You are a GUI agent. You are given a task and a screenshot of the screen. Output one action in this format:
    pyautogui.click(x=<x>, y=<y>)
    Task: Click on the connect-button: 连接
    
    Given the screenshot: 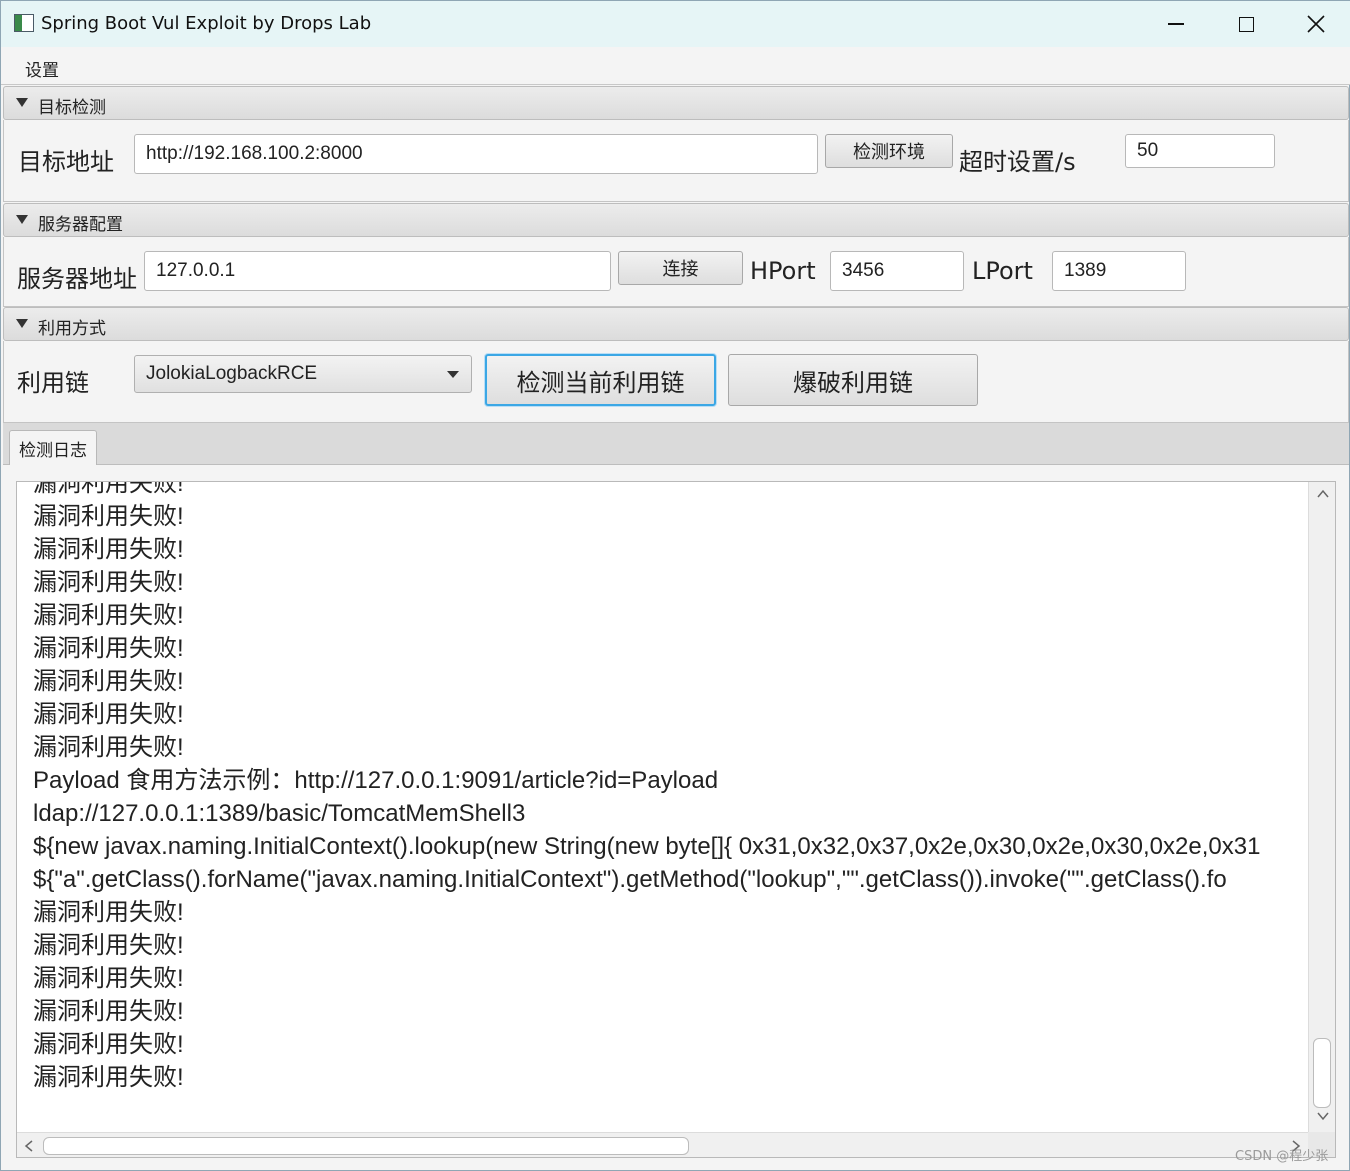 What is the action you would take?
    pyautogui.click(x=680, y=268)
    